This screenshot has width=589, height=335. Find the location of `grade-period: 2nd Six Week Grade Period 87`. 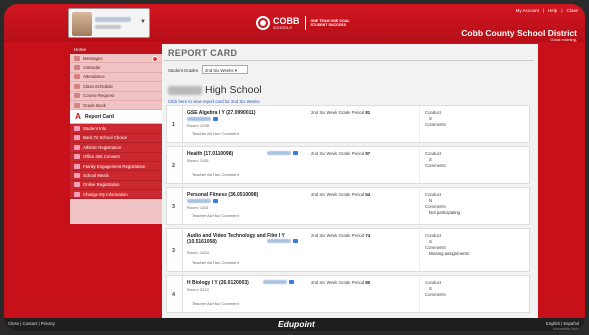

grade-period: 2nd Six Week Grade Period 87 is located at coordinates (340, 153).